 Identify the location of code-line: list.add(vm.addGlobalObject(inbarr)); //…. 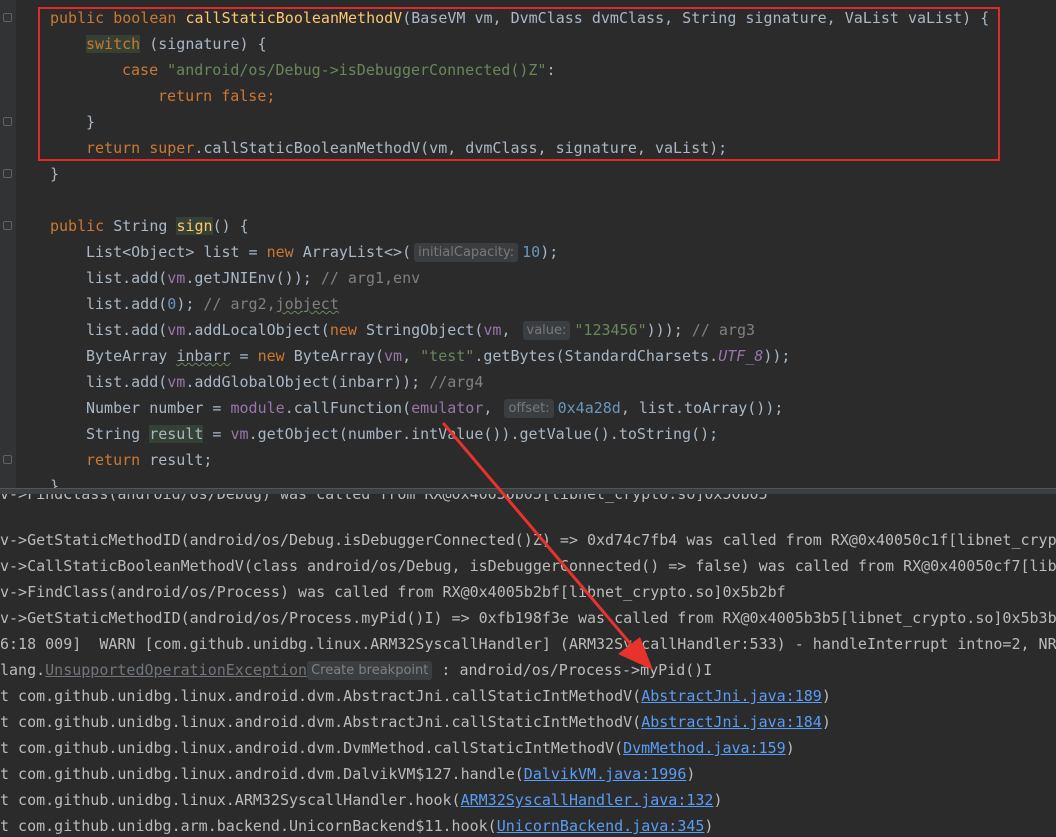
(285, 382).